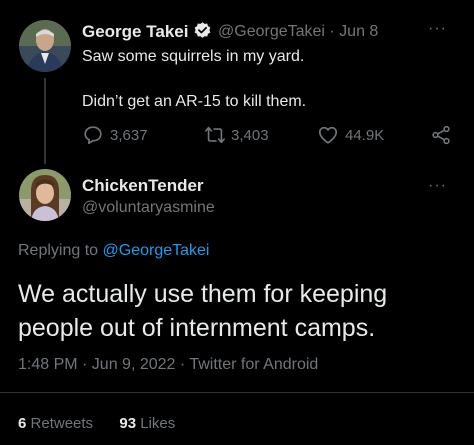 The image size is (474, 445). I want to click on heart-icon, so click(328, 135).